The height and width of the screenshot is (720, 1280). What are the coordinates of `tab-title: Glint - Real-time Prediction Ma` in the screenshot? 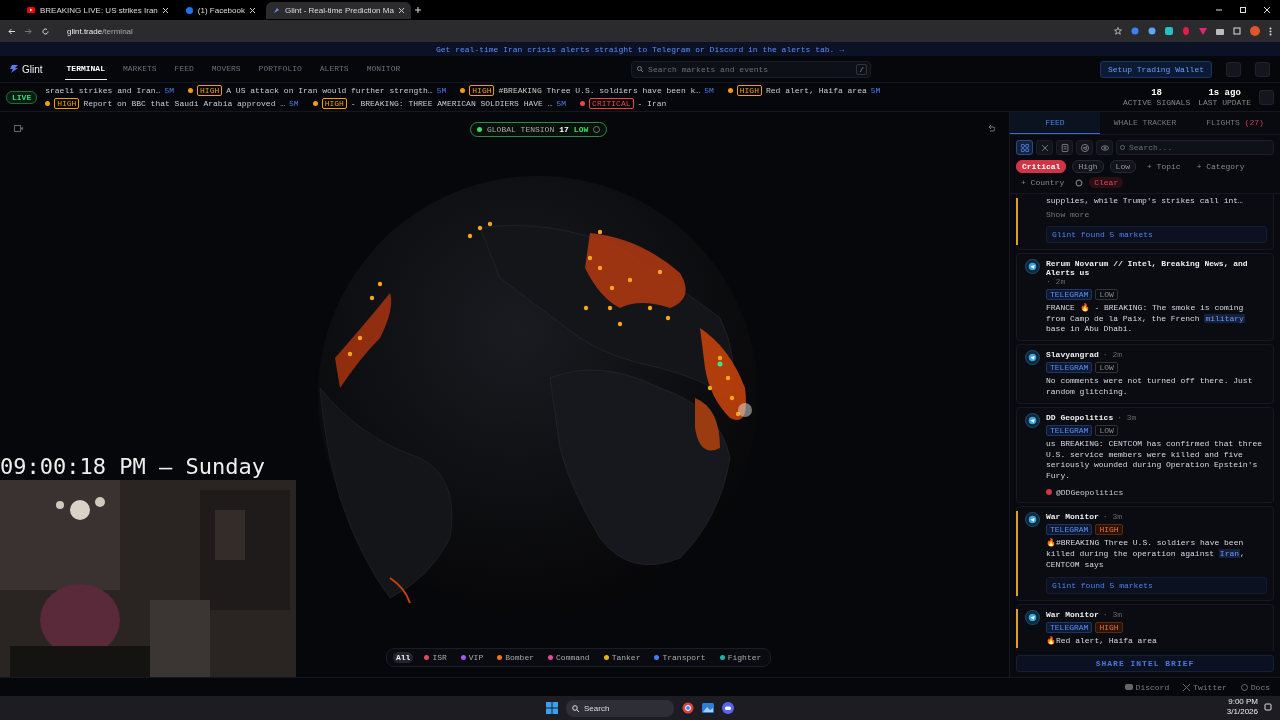 It's located at (339, 10).